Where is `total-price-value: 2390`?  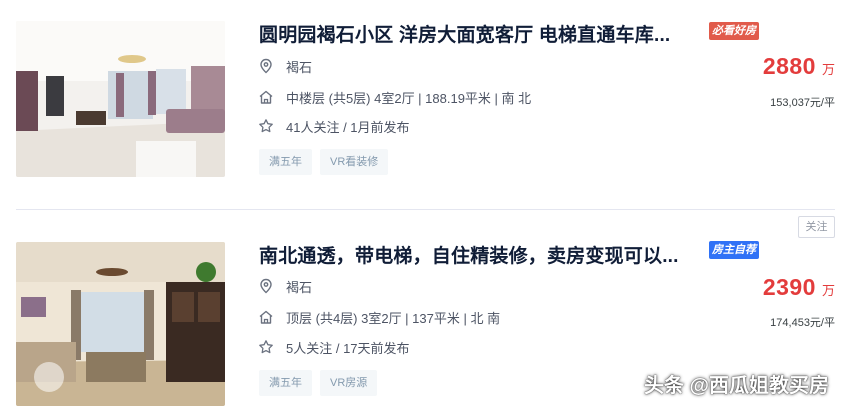
total-price-value: 2390 is located at coordinates (789, 287).